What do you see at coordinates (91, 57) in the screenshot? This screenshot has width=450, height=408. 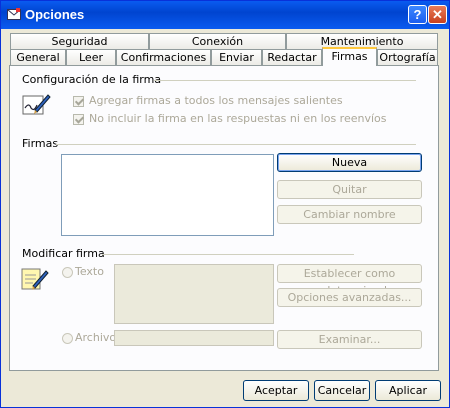 I see `tab-leer: Leer` at bounding box center [91, 57].